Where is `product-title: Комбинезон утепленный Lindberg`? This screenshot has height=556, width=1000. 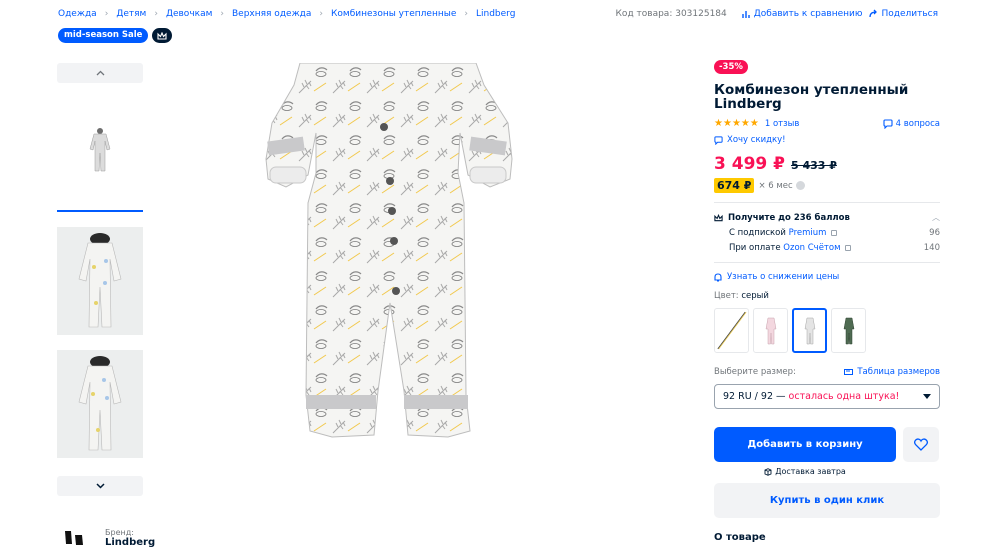
product-title: Комбинезон утепленный Lindberg is located at coordinates (811, 97).